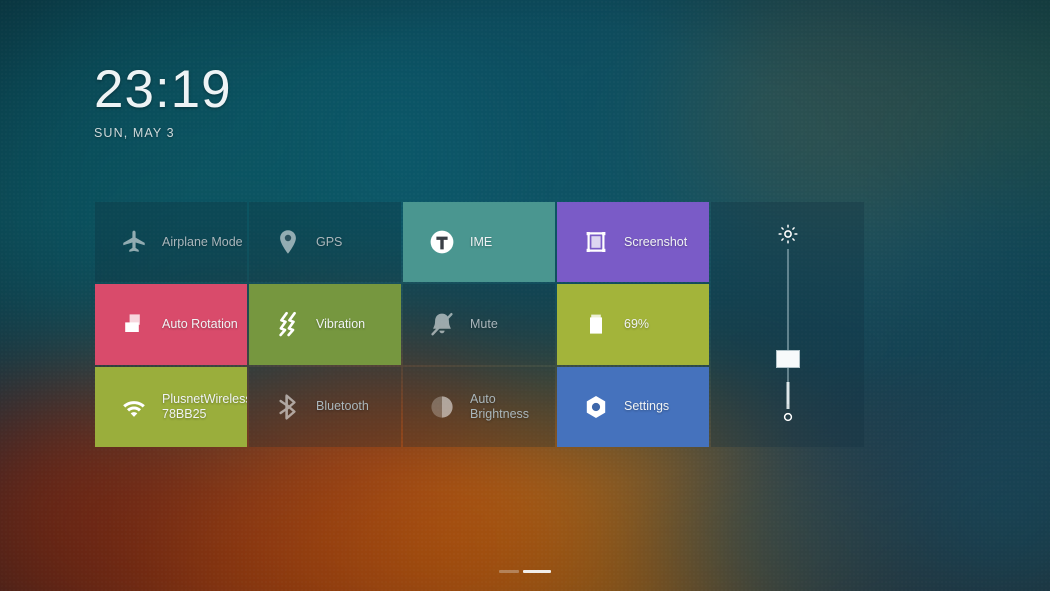 This screenshot has height=591, width=1050. I want to click on sun-bright-icon, so click(787, 236).